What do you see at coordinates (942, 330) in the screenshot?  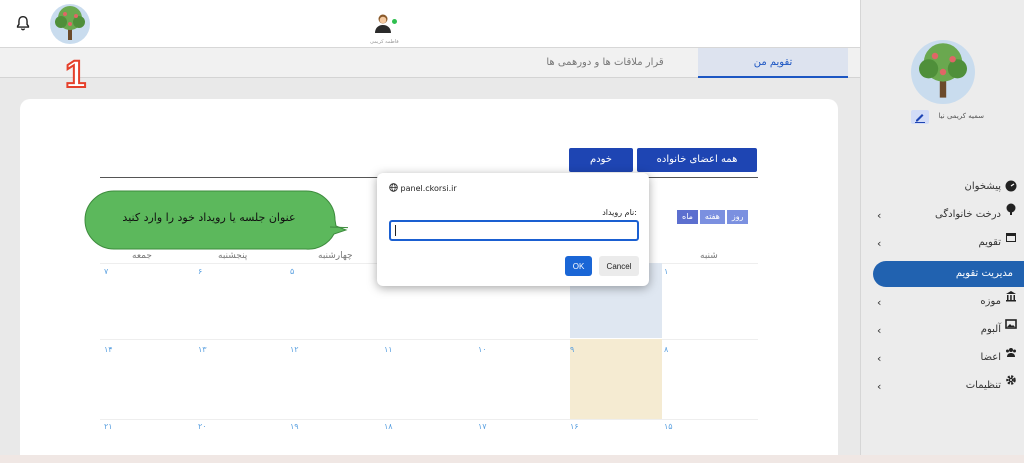 I see `sidebar-item-album: ‹ آلبوم` at bounding box center [942, 330].